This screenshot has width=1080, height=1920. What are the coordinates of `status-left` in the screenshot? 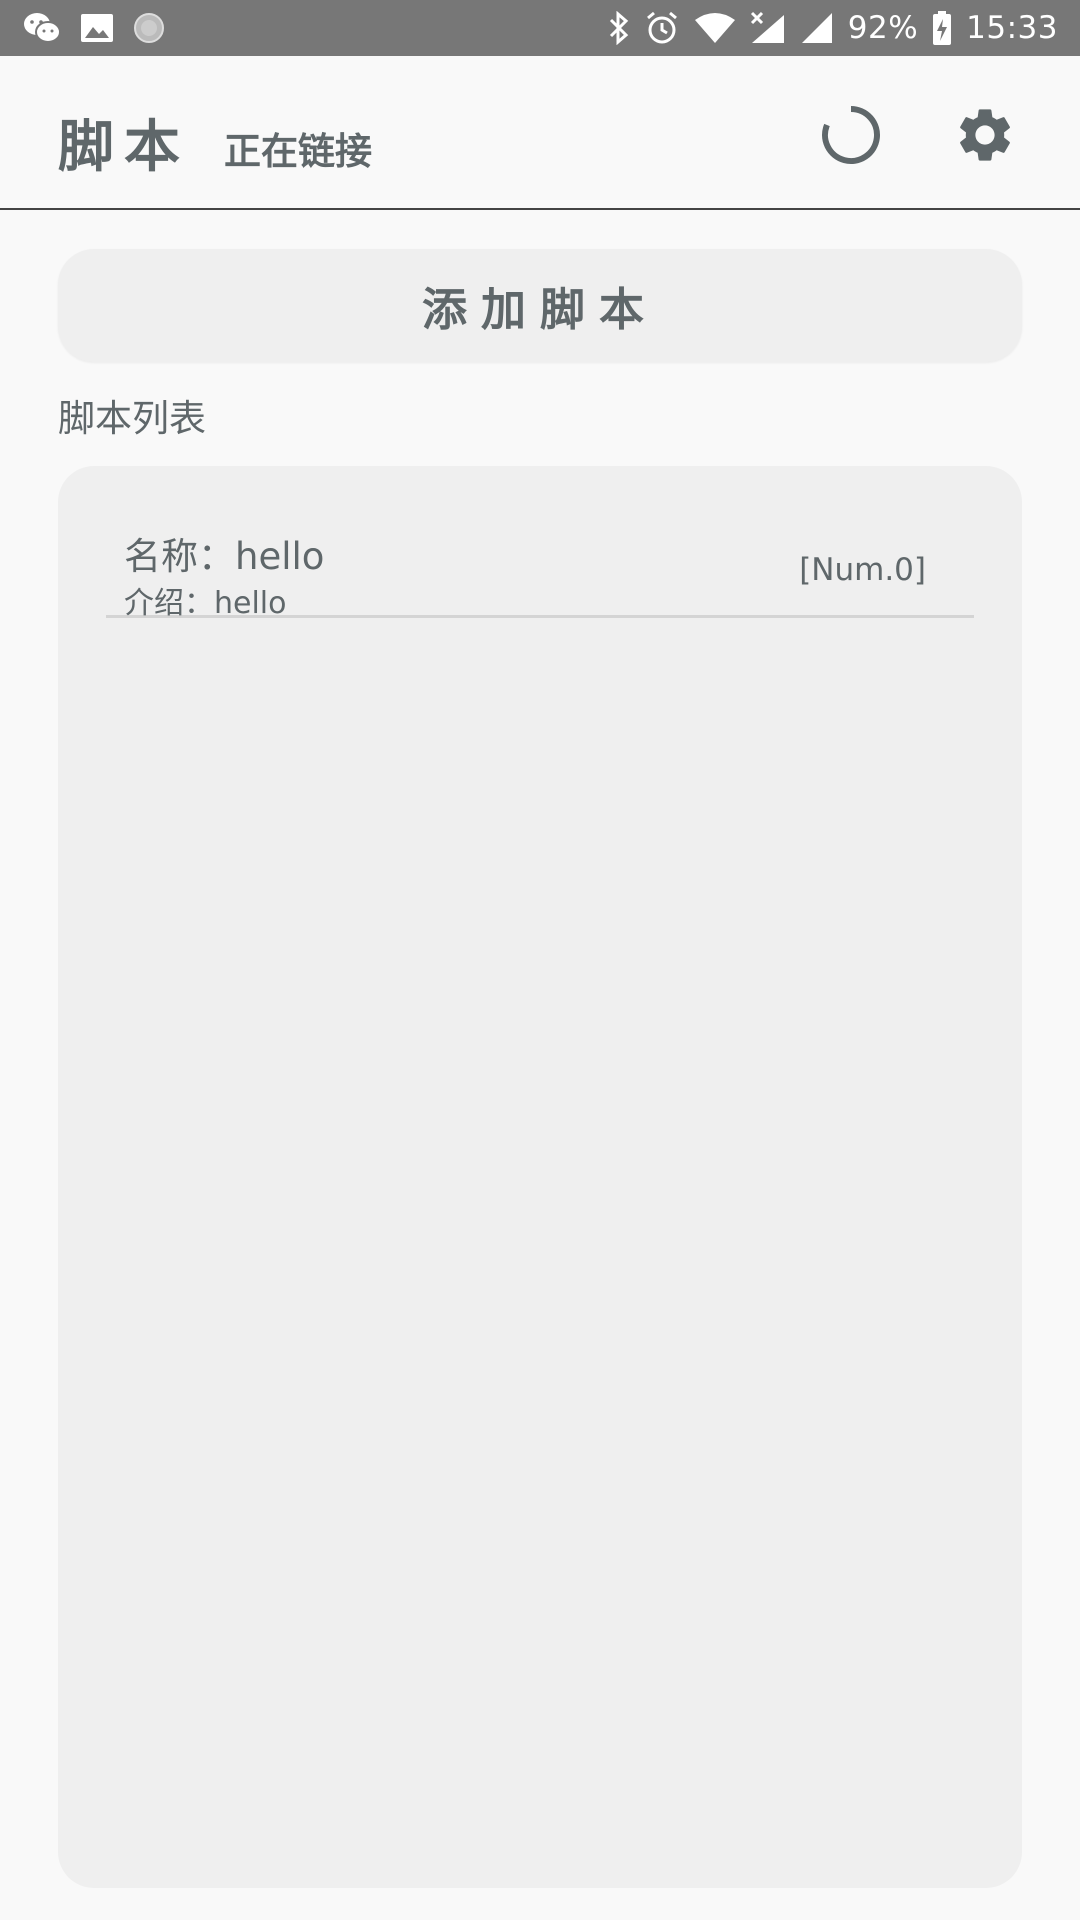 It's located at (94, 28).